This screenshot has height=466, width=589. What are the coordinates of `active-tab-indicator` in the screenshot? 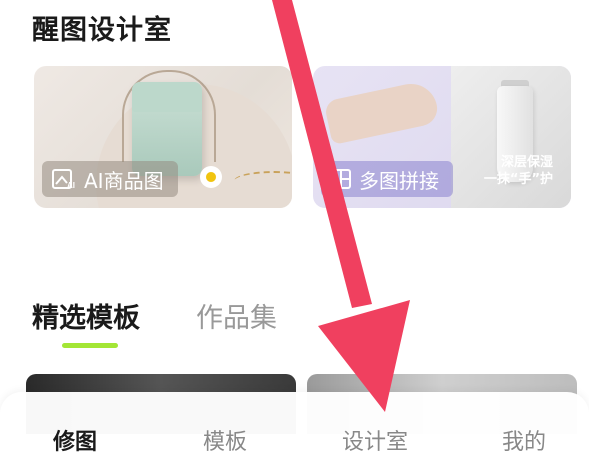 It's located at (90, 345).